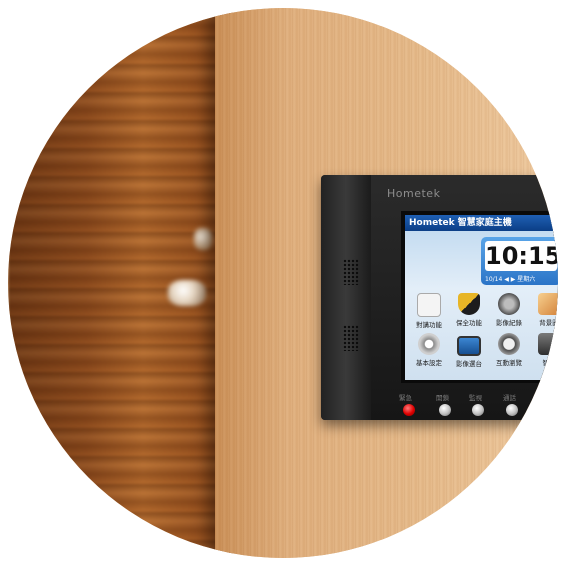 Image resolution: width=566 pixels, height=566 pixels. I want to click on clock-date: 10/14 ◀ ▶ 星期六, so click(510, 279).